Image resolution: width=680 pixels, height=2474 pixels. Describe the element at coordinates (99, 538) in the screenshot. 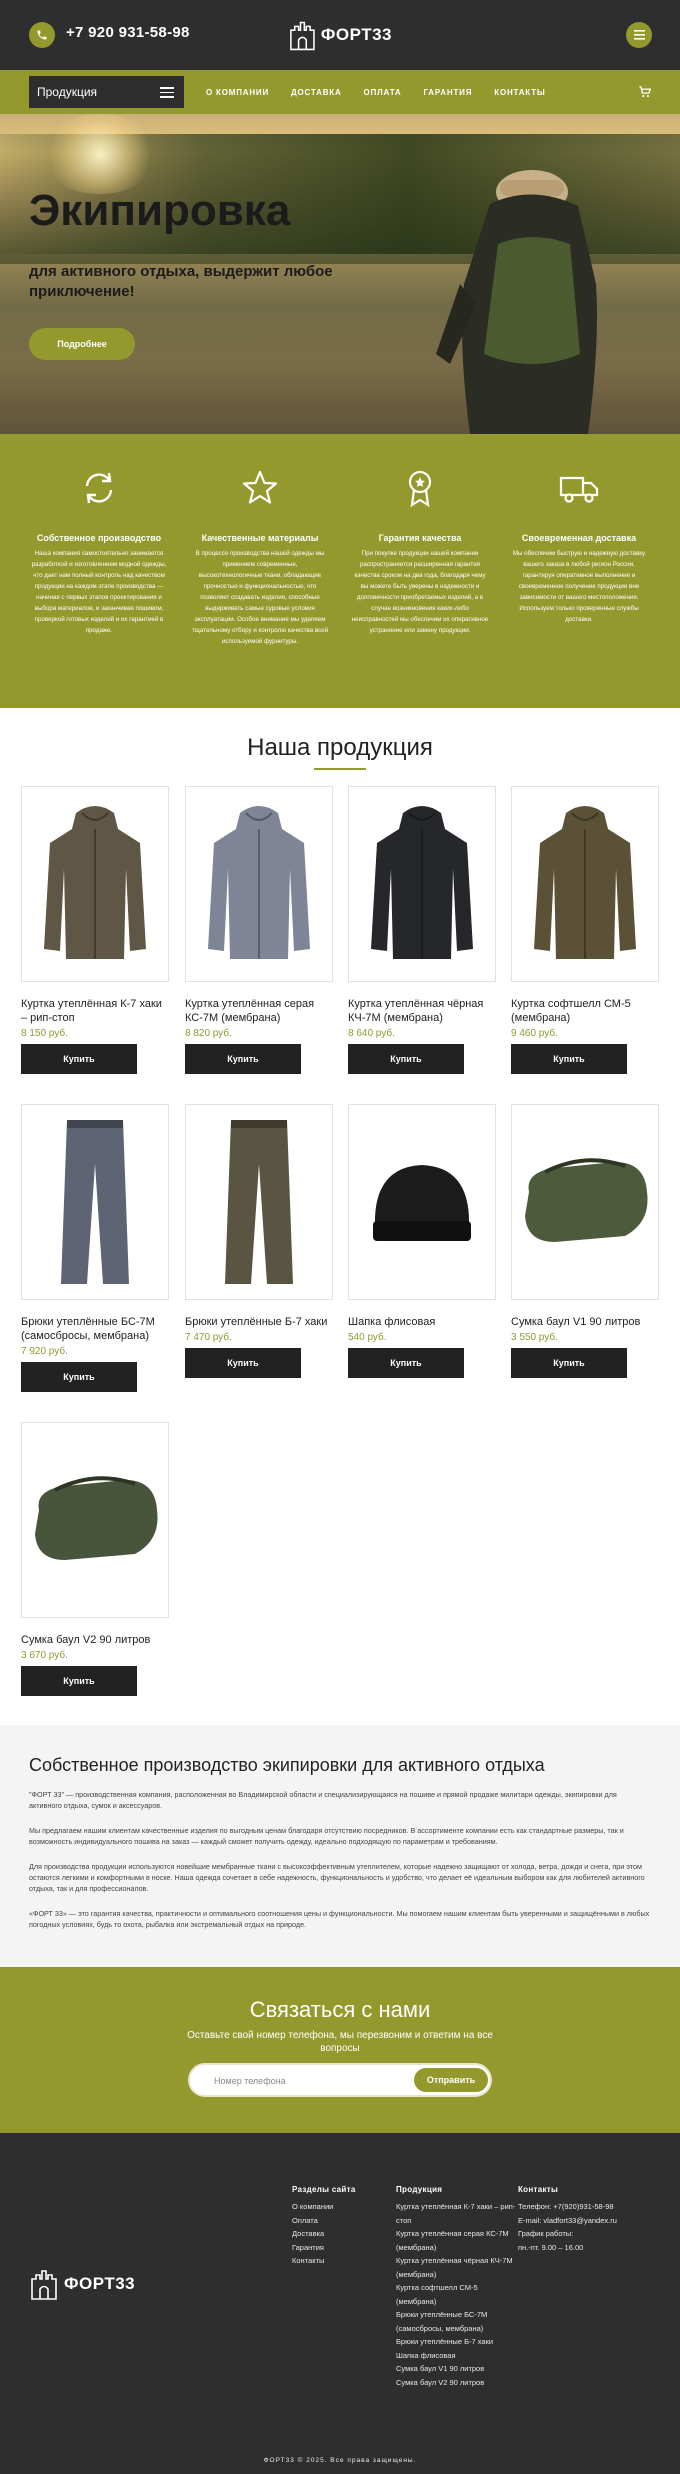

I see `feature-title: Собственное производство` at that location.